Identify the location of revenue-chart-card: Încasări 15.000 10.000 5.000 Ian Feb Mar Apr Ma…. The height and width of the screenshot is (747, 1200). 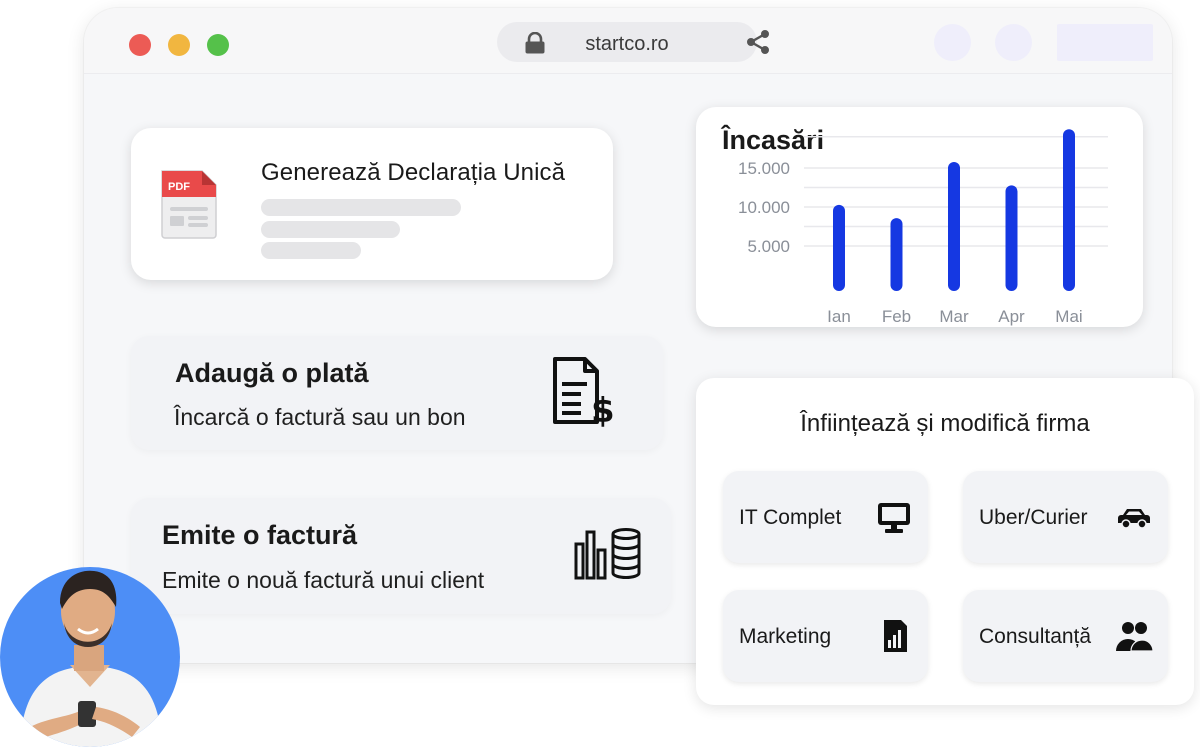
(919, 217).